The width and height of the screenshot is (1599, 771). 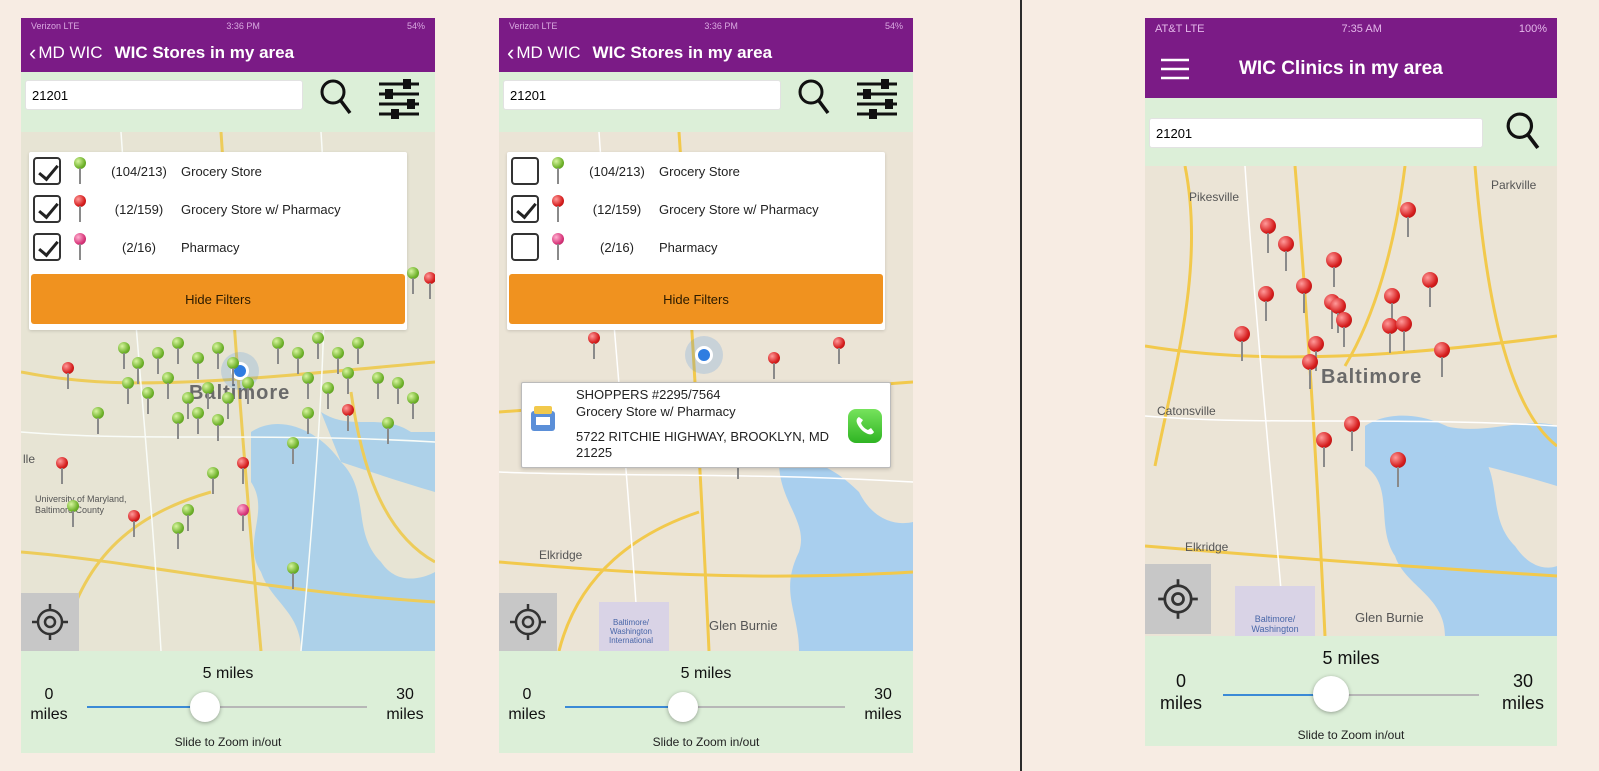 What do you see at coordinates (1175, 69) in the screenshot?
I see `menu-icon` at bounding box center [1175, 69].